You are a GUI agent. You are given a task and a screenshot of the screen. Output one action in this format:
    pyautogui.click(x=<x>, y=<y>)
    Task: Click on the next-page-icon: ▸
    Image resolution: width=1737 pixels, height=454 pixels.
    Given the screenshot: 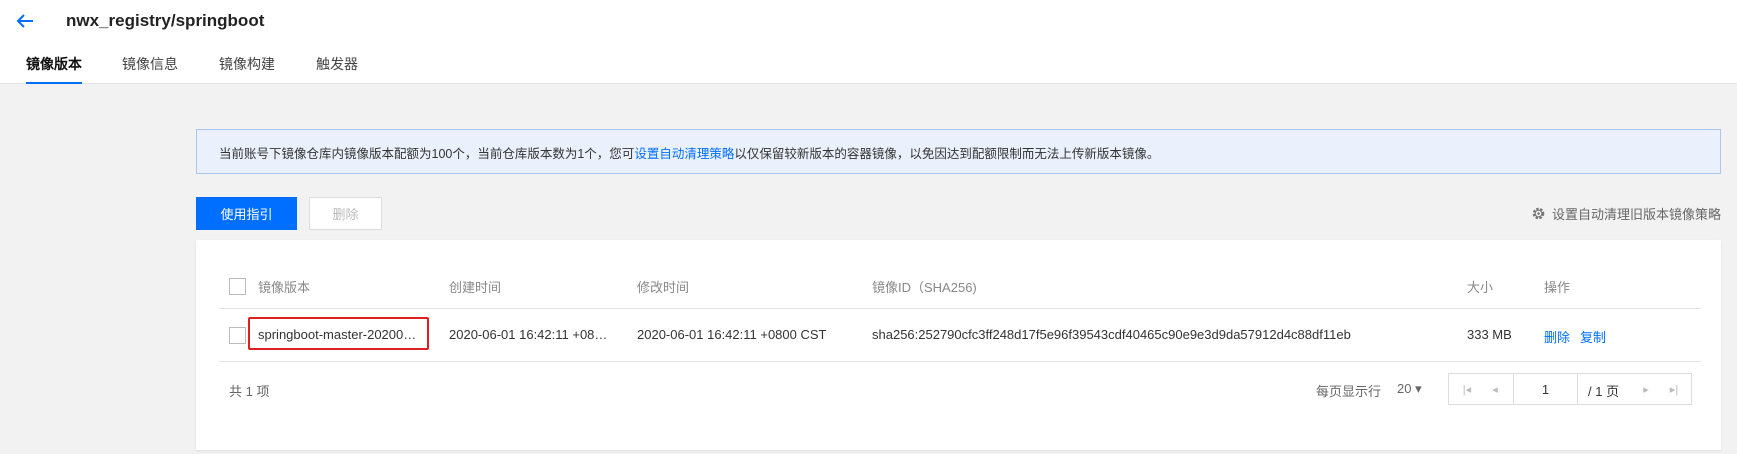 What is the action you would take?
    pyautogui.click(x=1646, y=389)
    